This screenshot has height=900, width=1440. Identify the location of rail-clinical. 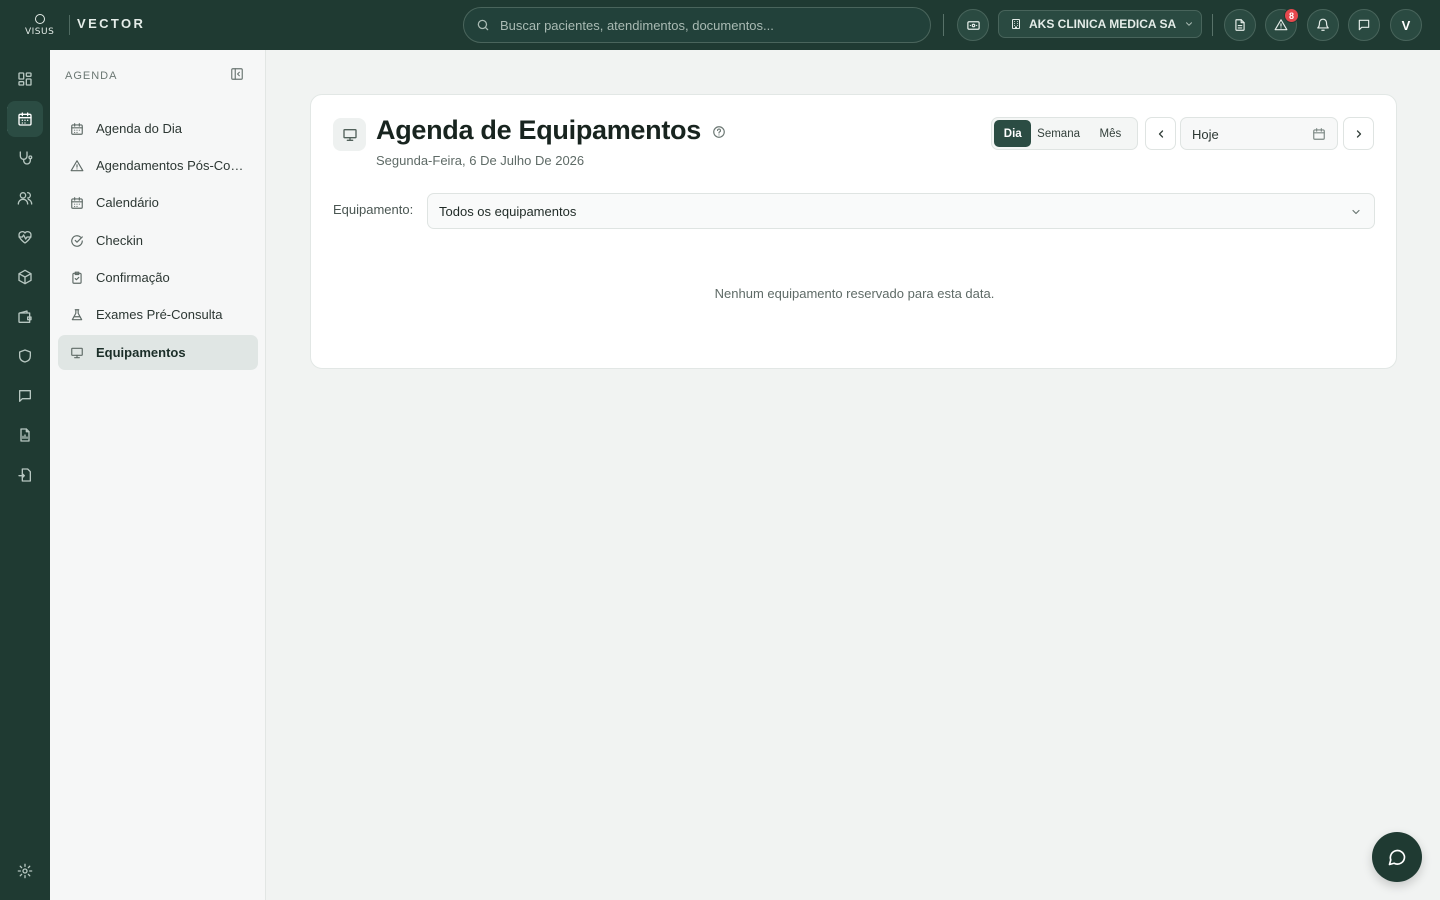
(25, 158).